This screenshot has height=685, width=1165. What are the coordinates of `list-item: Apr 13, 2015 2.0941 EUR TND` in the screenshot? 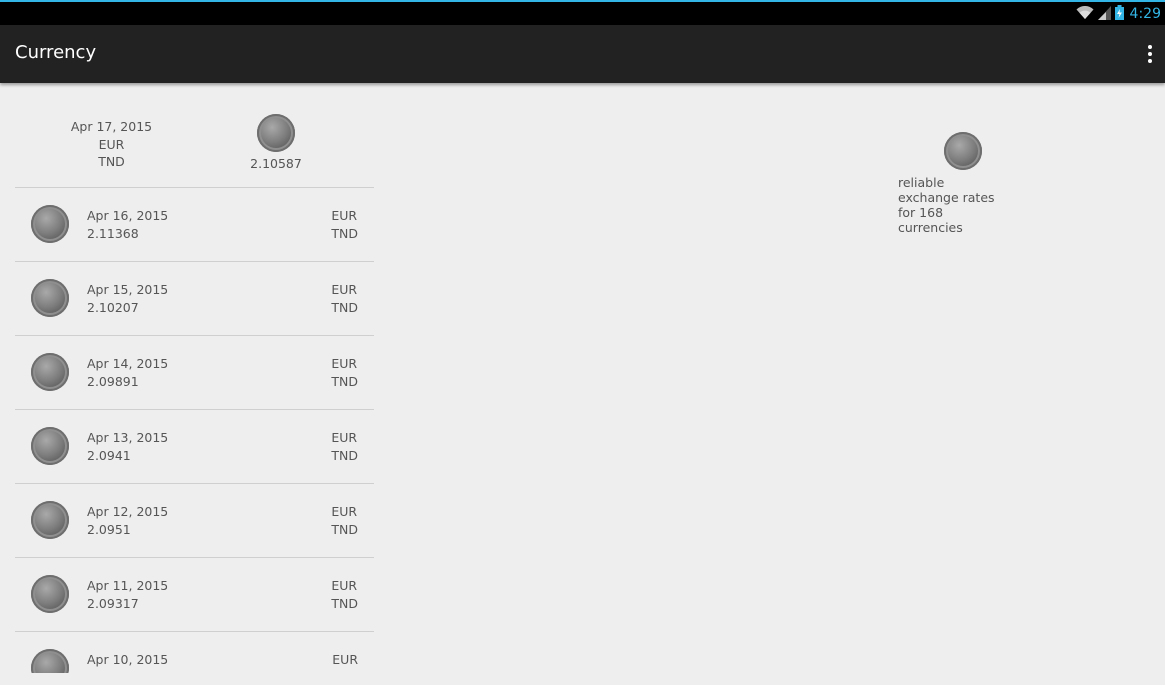 It's located at (194, 447).